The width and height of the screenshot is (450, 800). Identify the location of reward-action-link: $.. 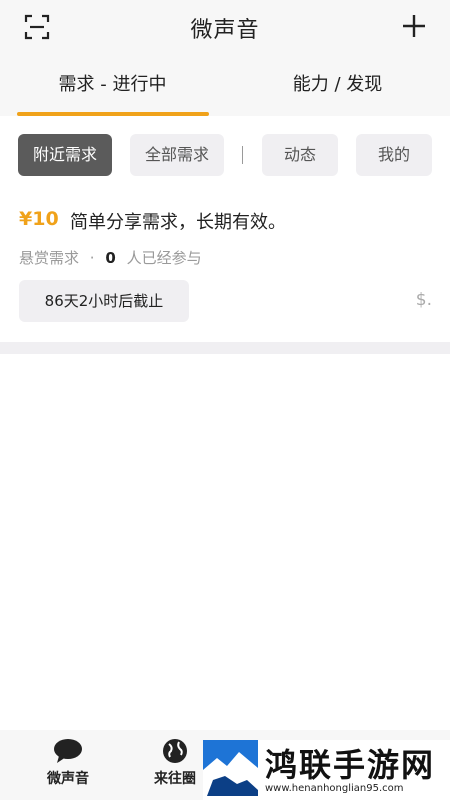
(424, 300).